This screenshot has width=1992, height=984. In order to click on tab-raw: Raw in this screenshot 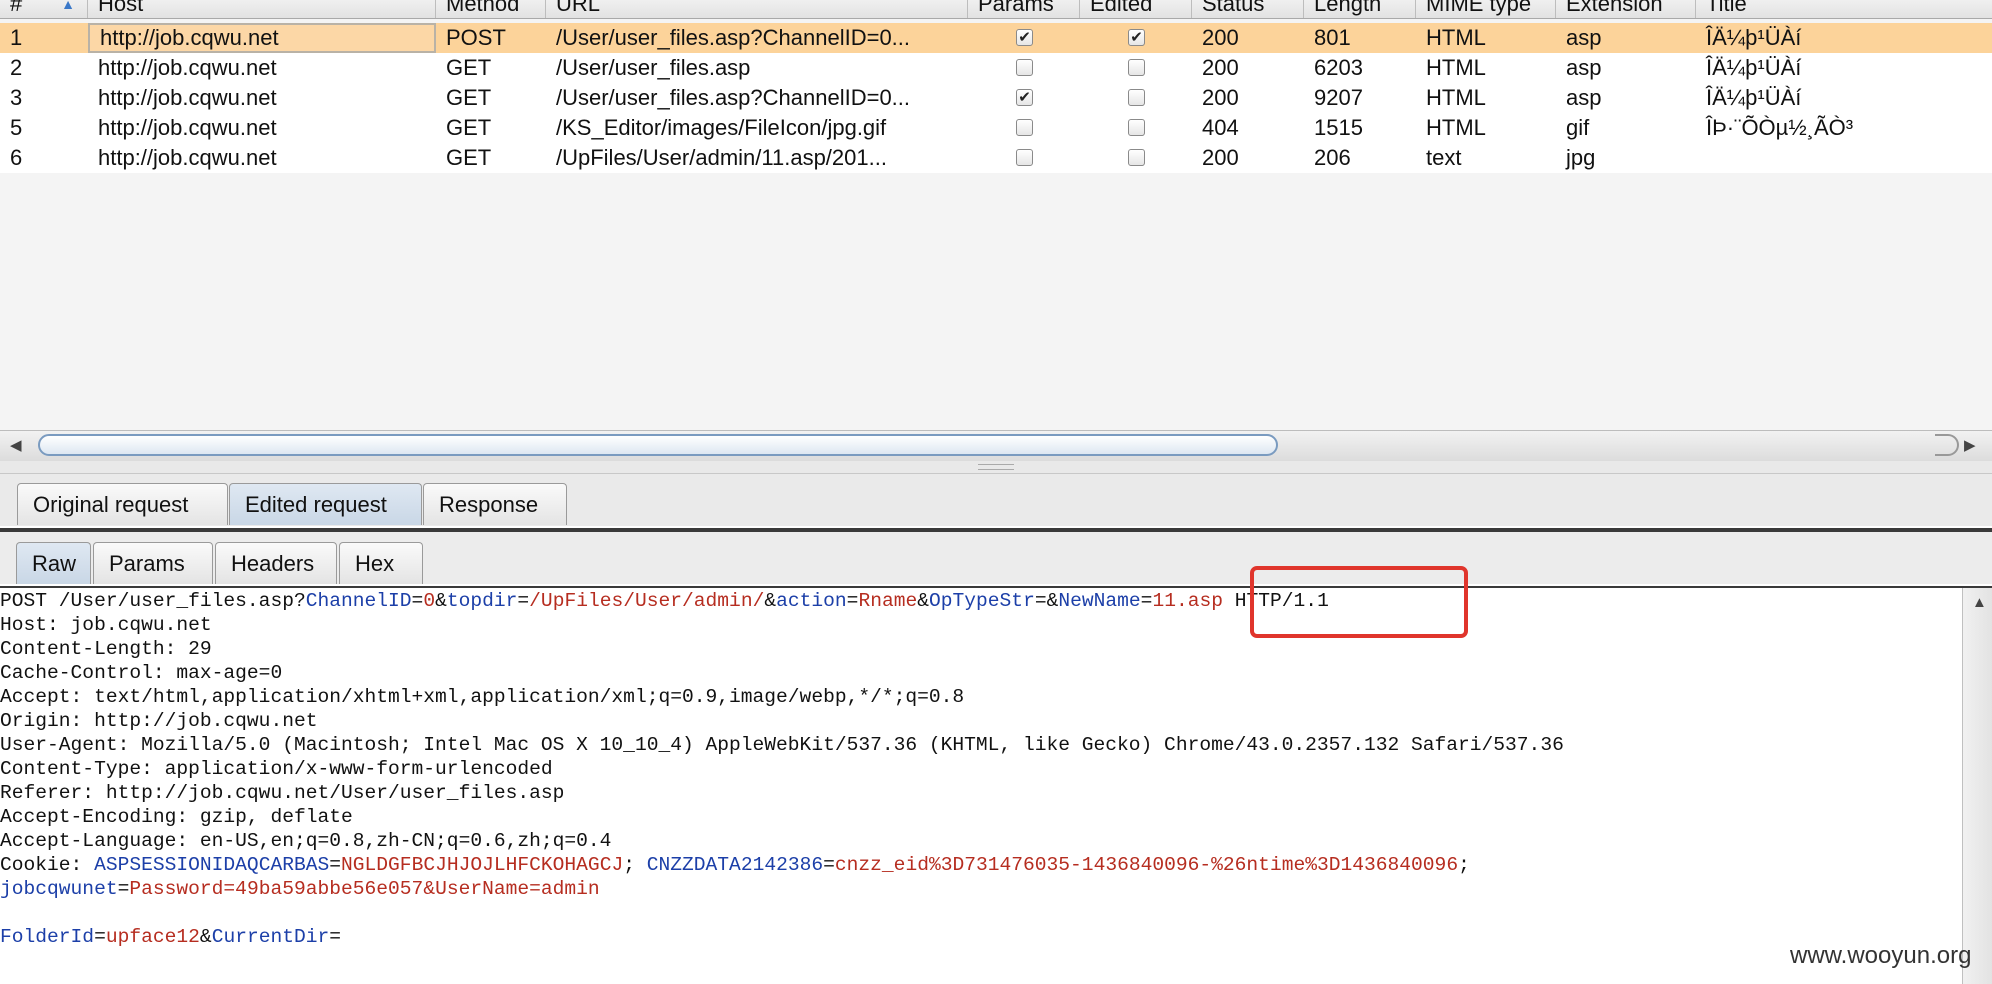, I will do `click(53, 563)`.